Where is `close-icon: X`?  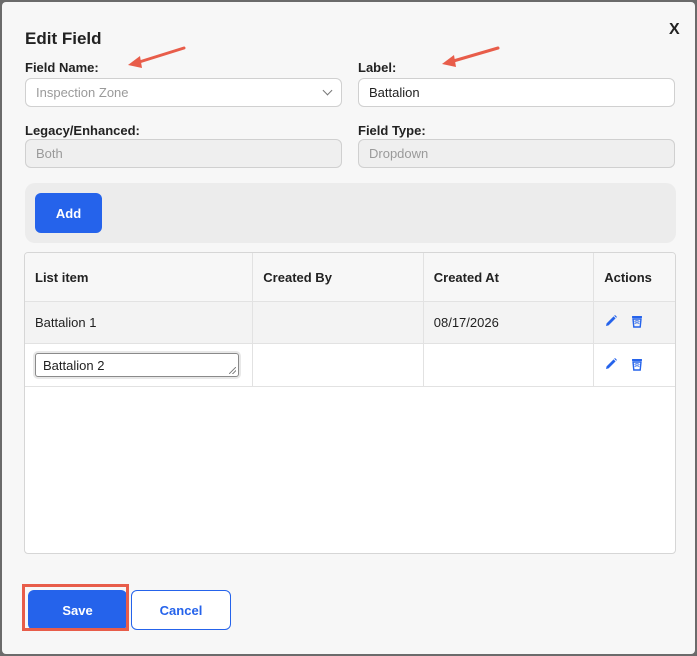
close-icon: X is located at coordinates (674, 30).